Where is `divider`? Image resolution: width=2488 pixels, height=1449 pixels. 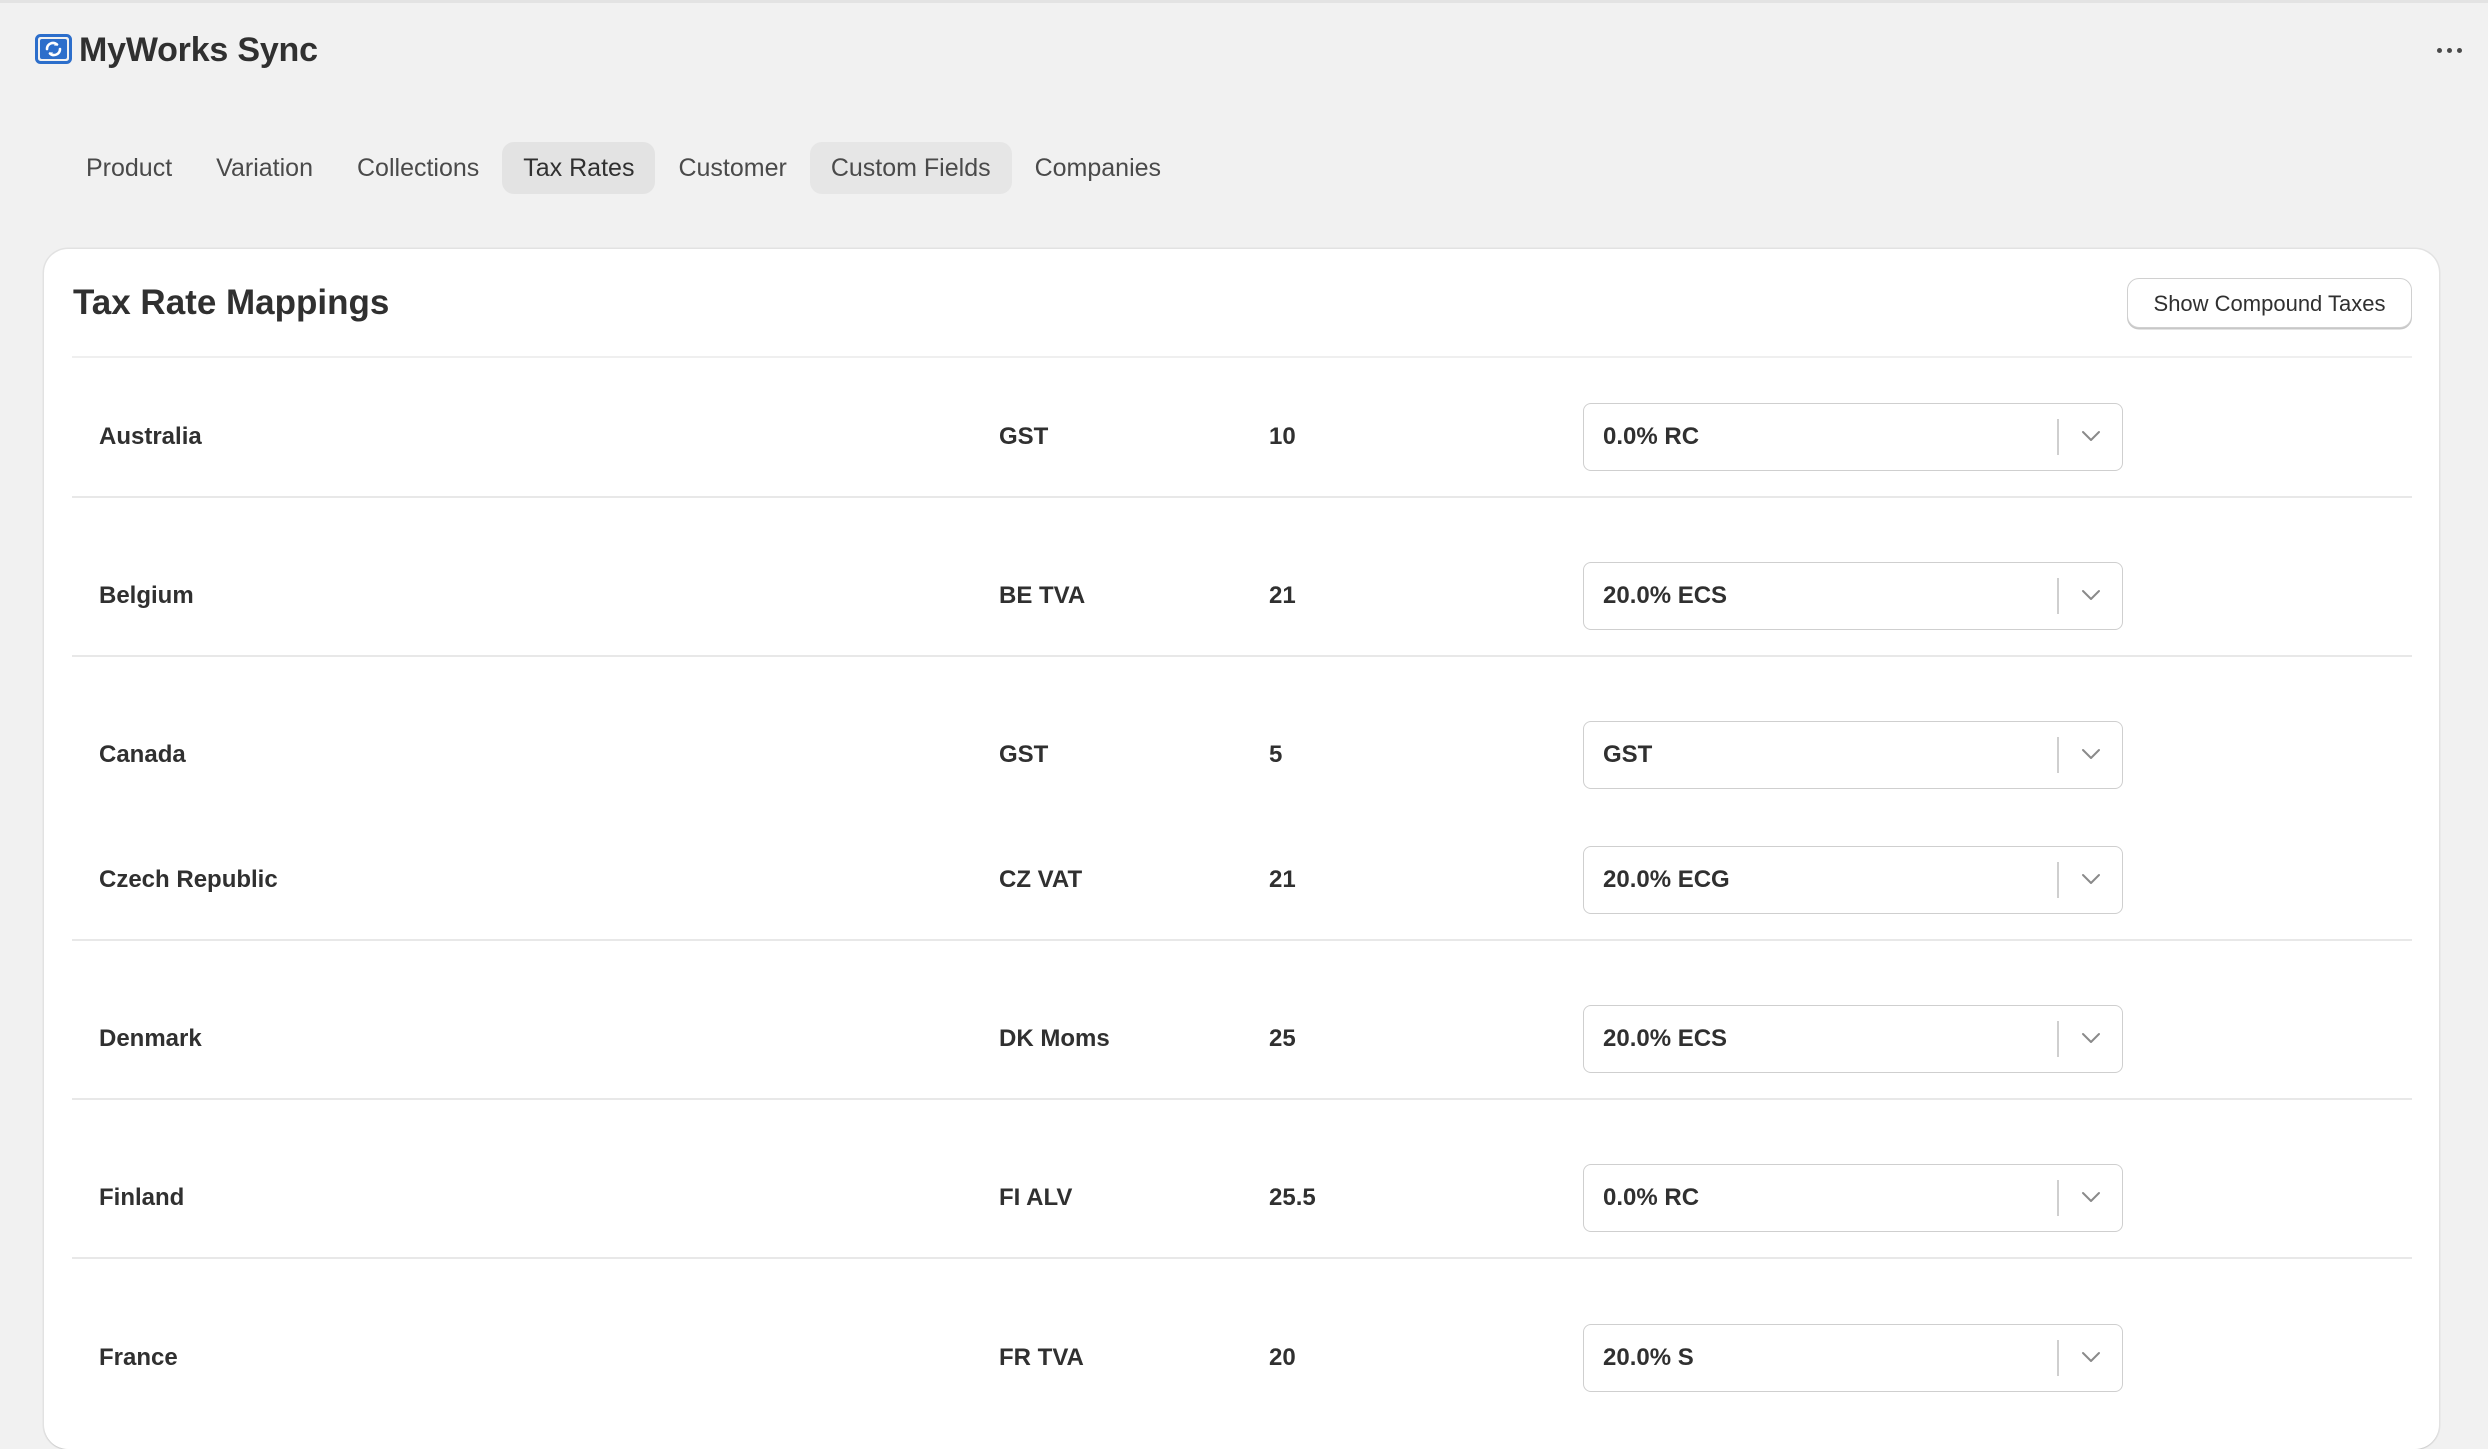
divider is located at coordinates (1242, 357).